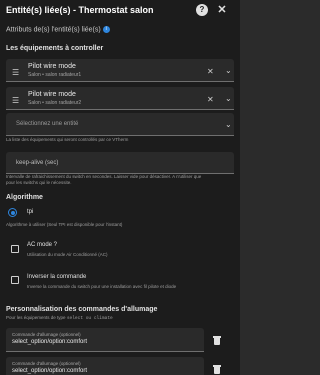  What do you see at coordinates (42, 245) in the screenshot?
I see `ac-mode-label: AC mode ?` at bounding box center [42, 245].